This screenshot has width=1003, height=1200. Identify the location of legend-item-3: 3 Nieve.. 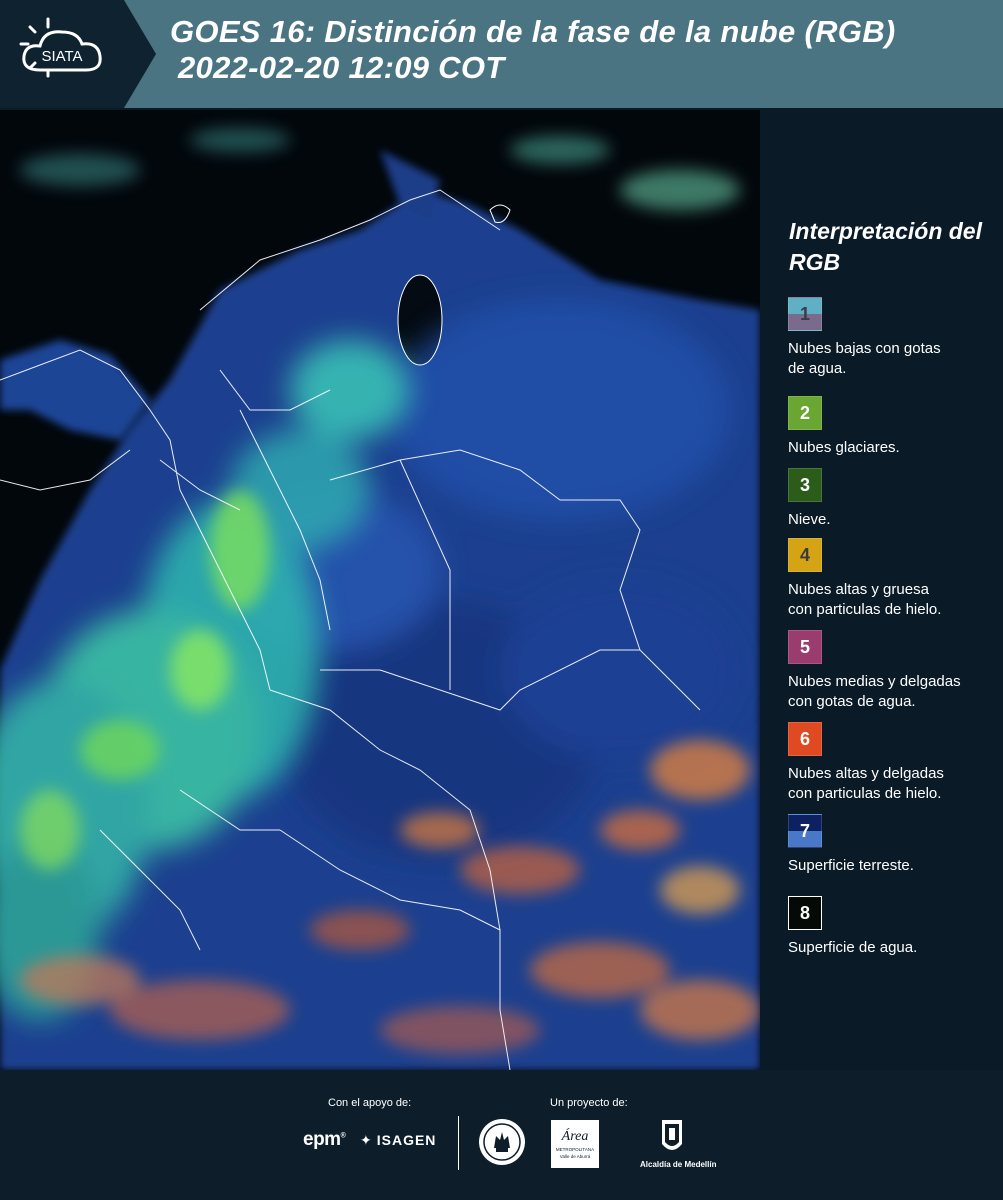
(895, 499).